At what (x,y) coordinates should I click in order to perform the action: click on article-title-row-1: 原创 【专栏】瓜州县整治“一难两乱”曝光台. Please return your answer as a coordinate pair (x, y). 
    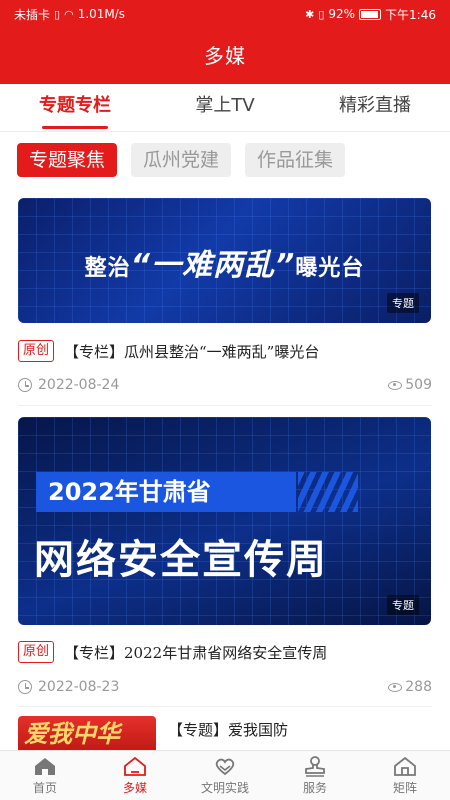
    Looking at the image, I should click on (225, 351).